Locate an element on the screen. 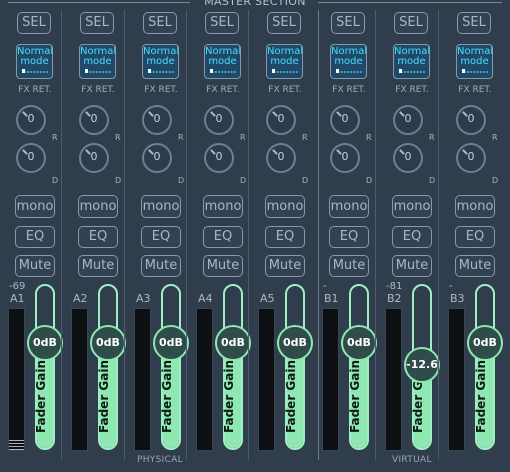  bus-name: B2 is located at coordinates (394, 298).